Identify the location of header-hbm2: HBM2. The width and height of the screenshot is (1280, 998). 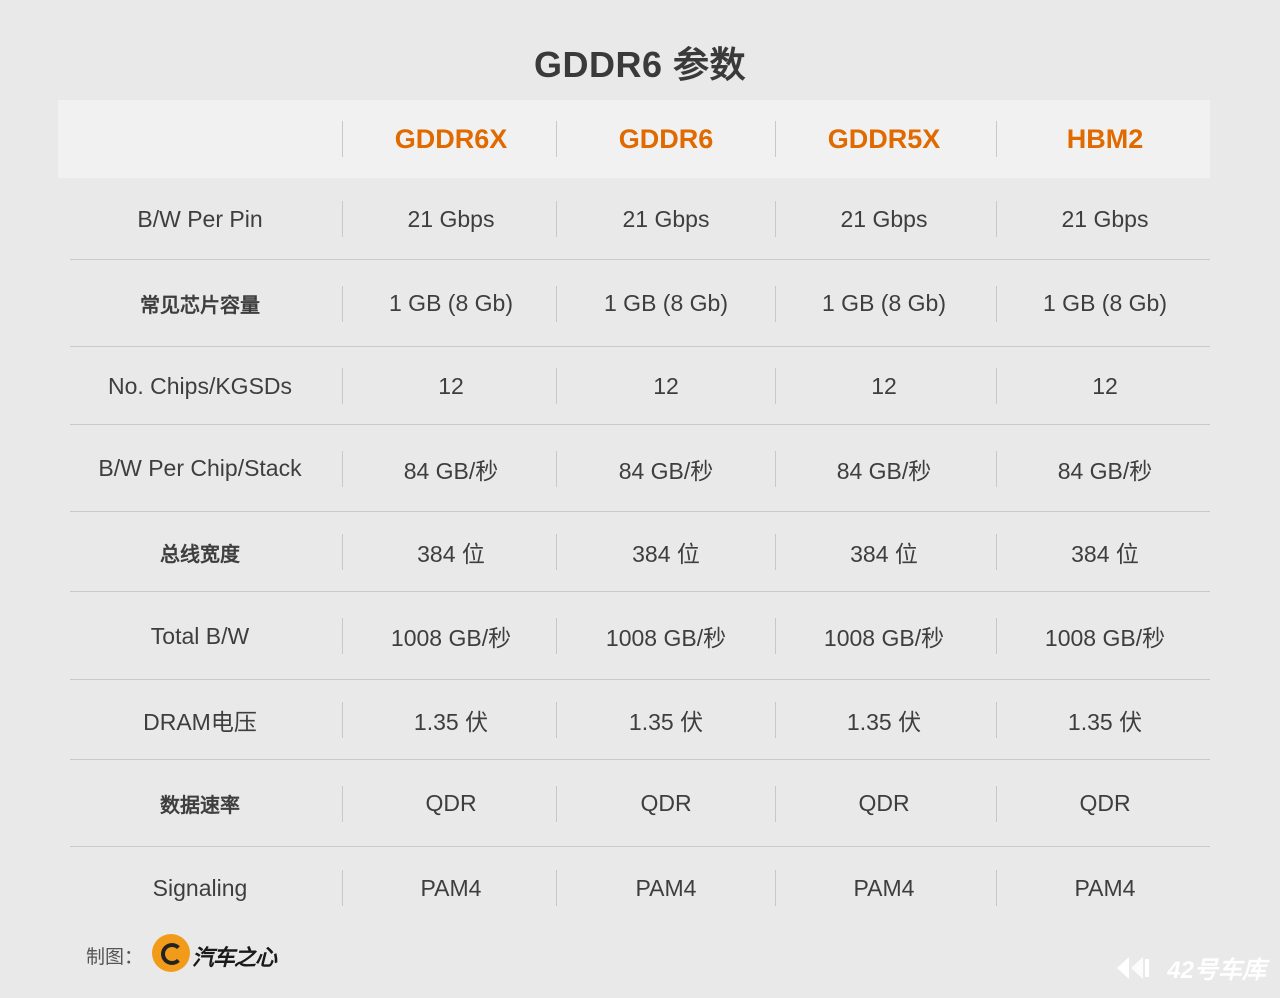
(1105, 138).